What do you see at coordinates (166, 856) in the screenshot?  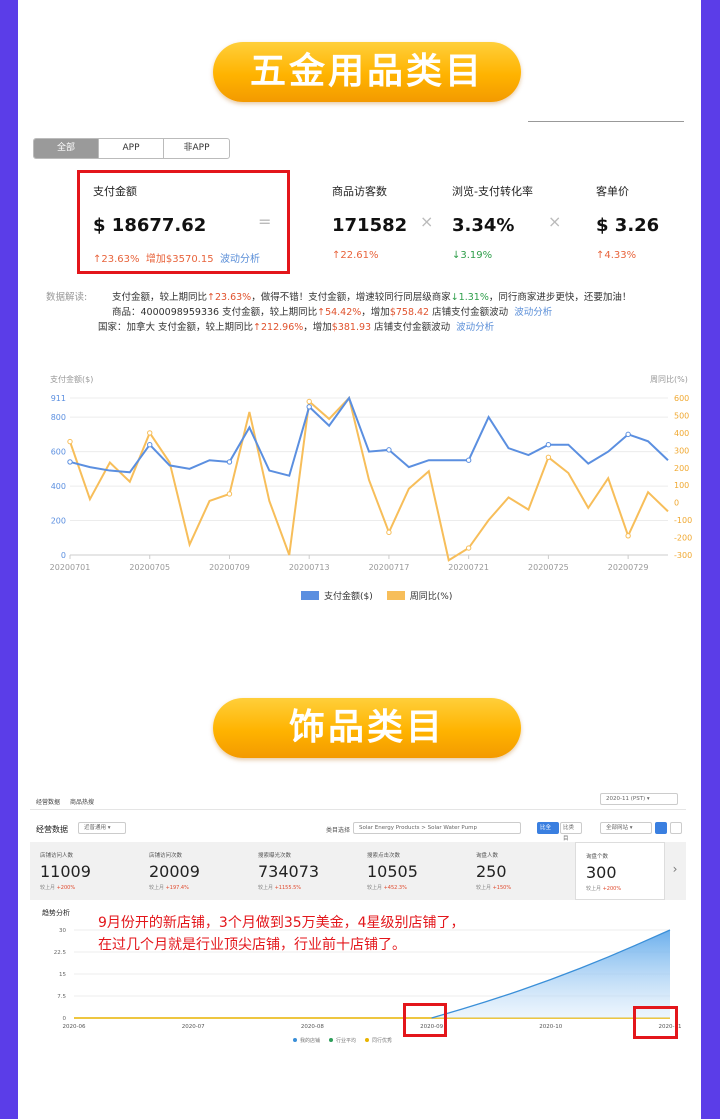 I see `stat-label: 店铺访问次数` at bounding box center [166, 856].